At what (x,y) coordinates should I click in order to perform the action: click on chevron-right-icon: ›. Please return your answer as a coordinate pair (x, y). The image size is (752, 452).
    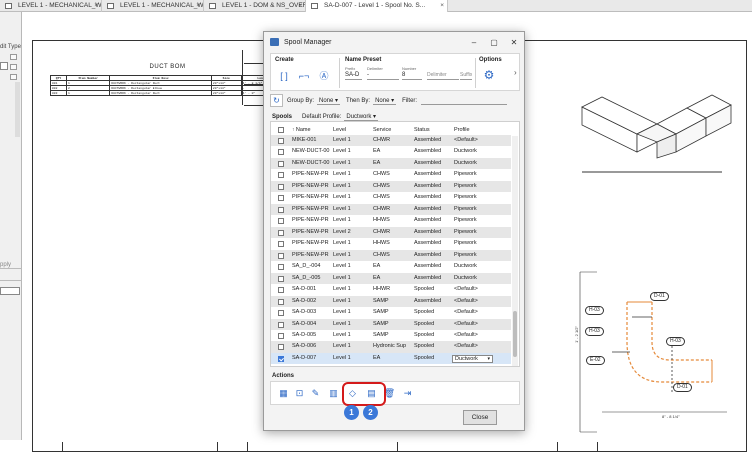
    Looking at the image, I should click on (515, 72).